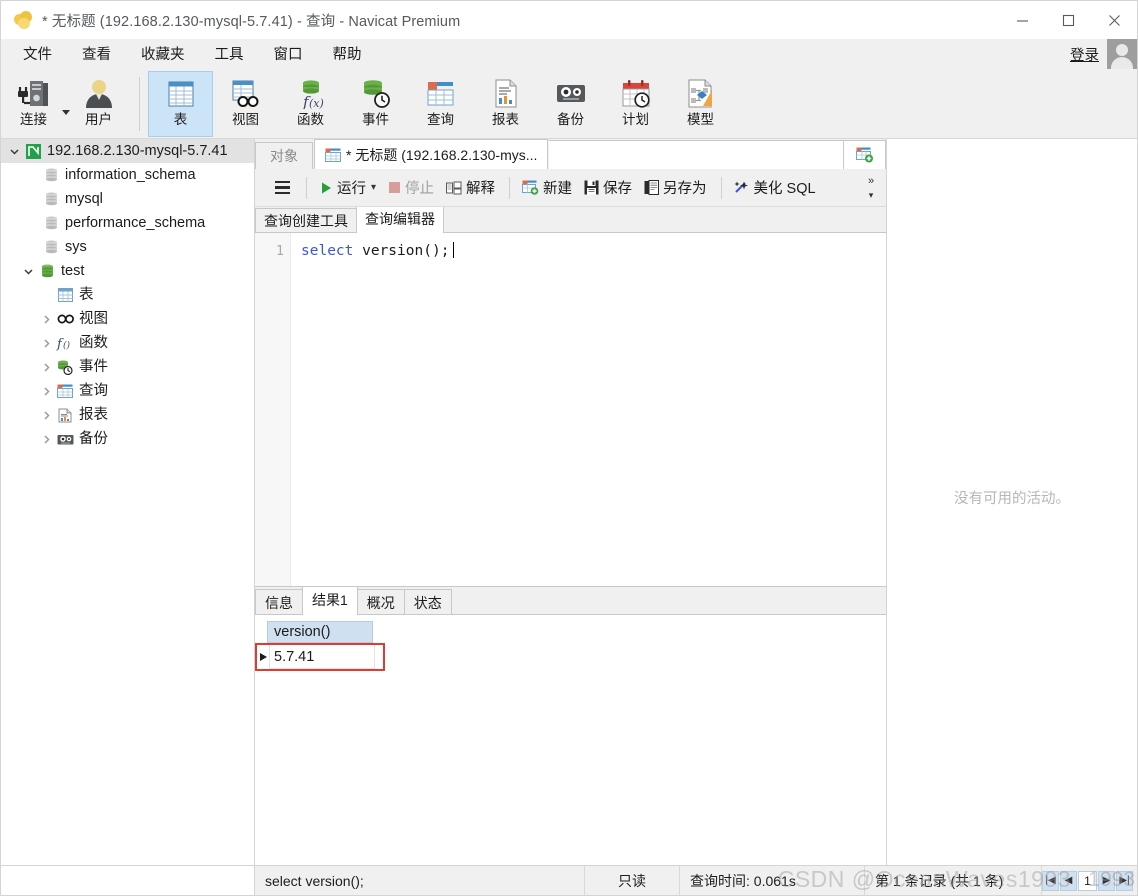  Describe the element at coordinates (375, 104) in the screenshot. I see `toolbar-event: 事件` at that location.